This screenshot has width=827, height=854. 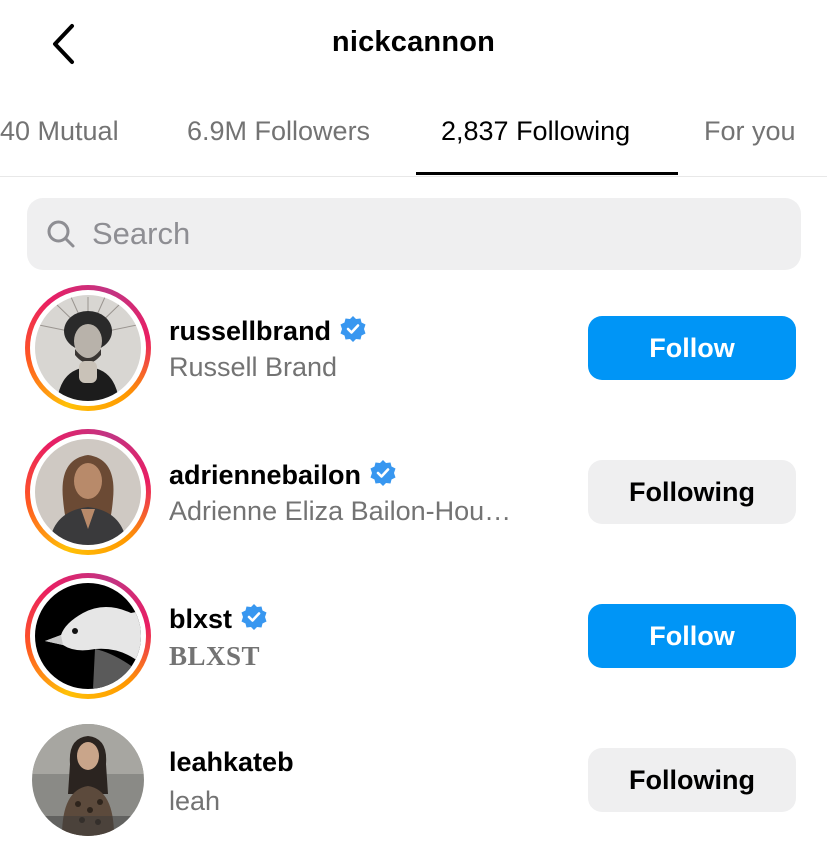 I want to click on active-tab-indicator, so click(x=547, y=173).